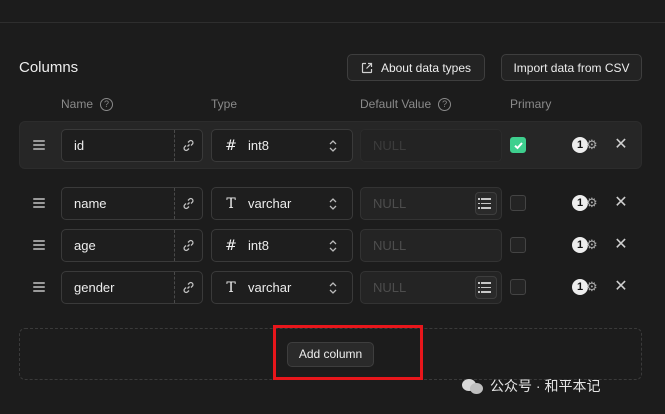 The width and height of the screenshot is (665, 414). I want to click on header-type: Type, so click(224, 104).